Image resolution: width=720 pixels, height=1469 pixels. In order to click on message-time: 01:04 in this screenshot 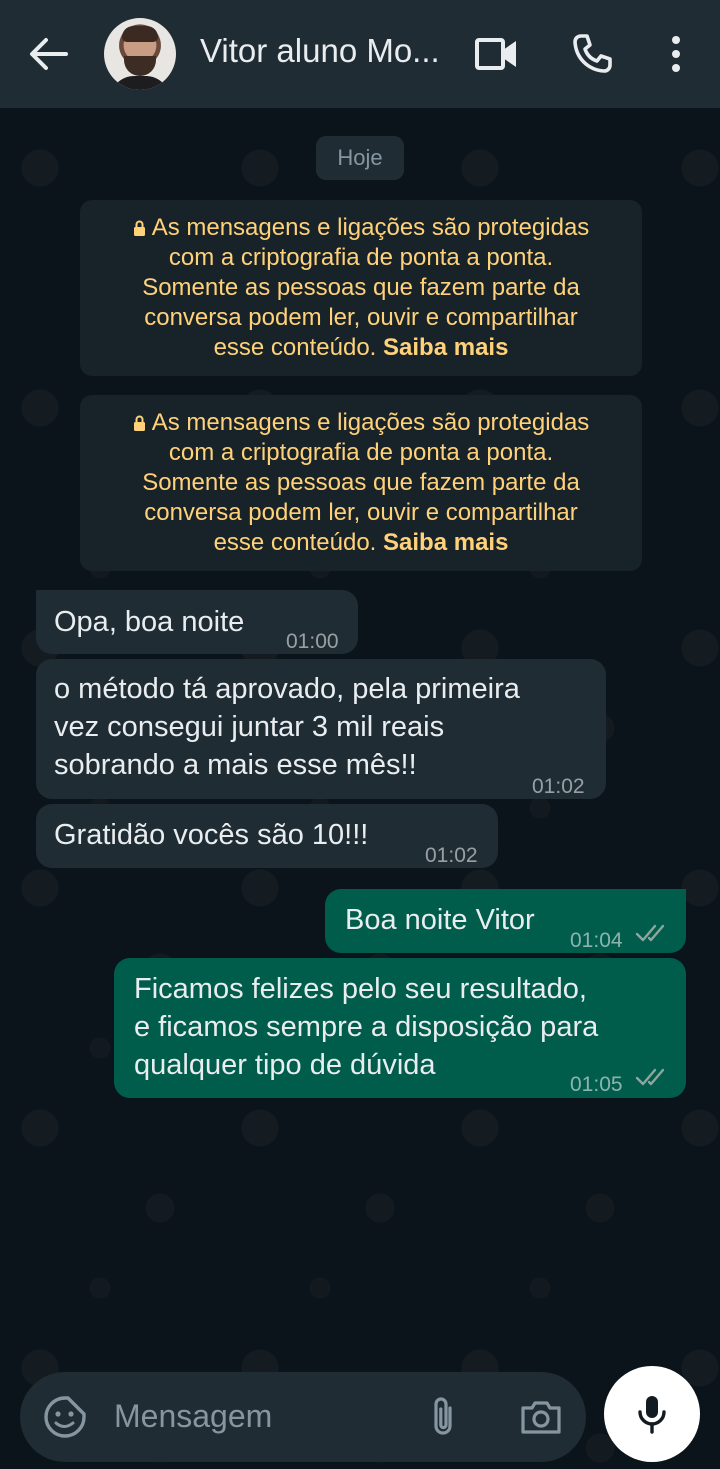, I will do `click(596, 940)`.